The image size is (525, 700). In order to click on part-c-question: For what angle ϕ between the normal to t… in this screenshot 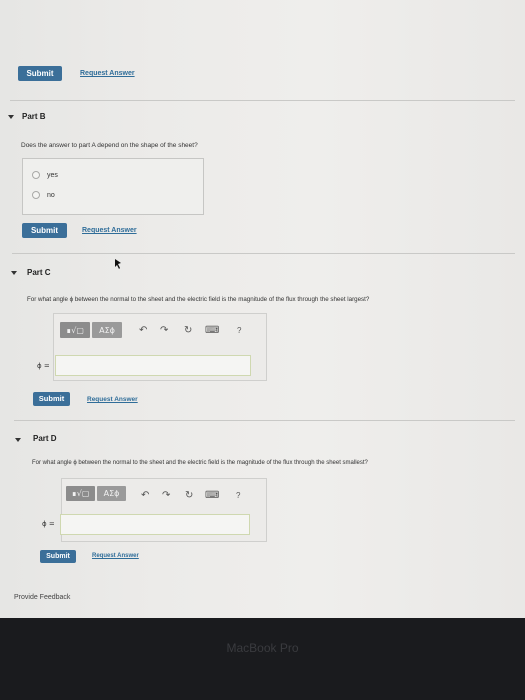, I will do `click(198, 299)`.